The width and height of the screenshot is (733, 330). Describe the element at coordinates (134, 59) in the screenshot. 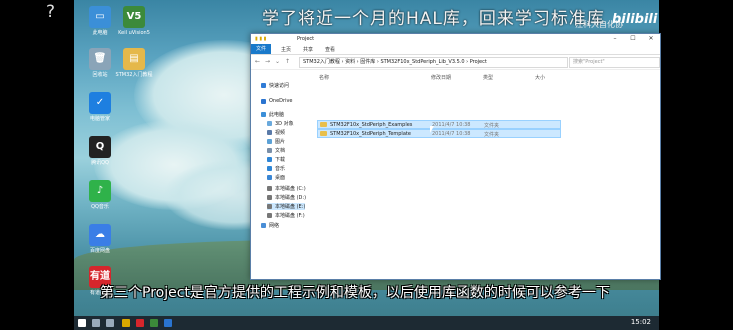

I see `shortcut-icon: ▤` at that location.